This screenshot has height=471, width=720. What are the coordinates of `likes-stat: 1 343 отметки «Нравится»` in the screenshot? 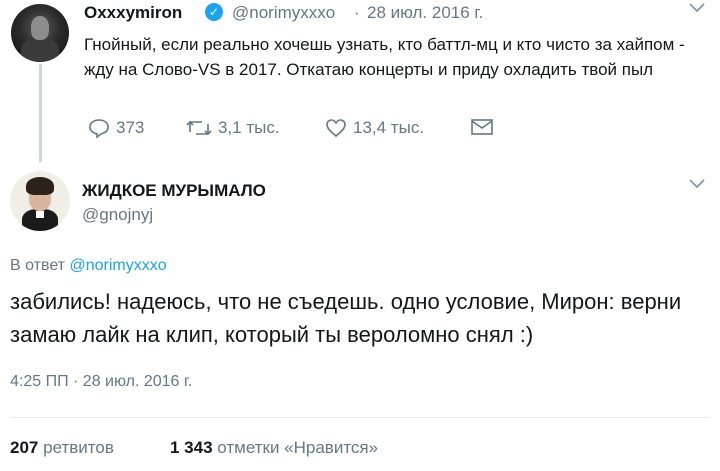 It's located at (274, 448).